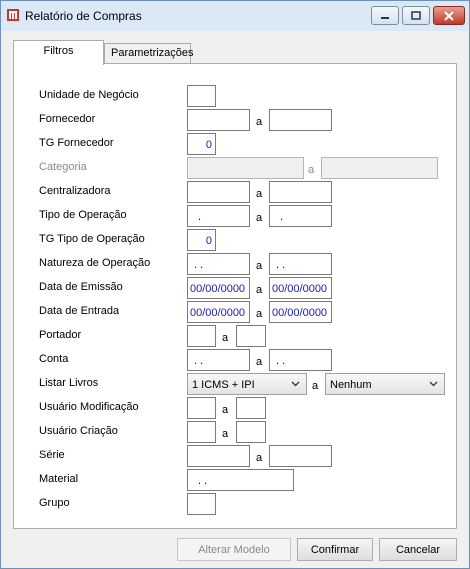 The height and width of the screenshot is (569, 470). Describe the element at coordinates (300, 456) in the screenshot. I see `serie-to-input` at that location.